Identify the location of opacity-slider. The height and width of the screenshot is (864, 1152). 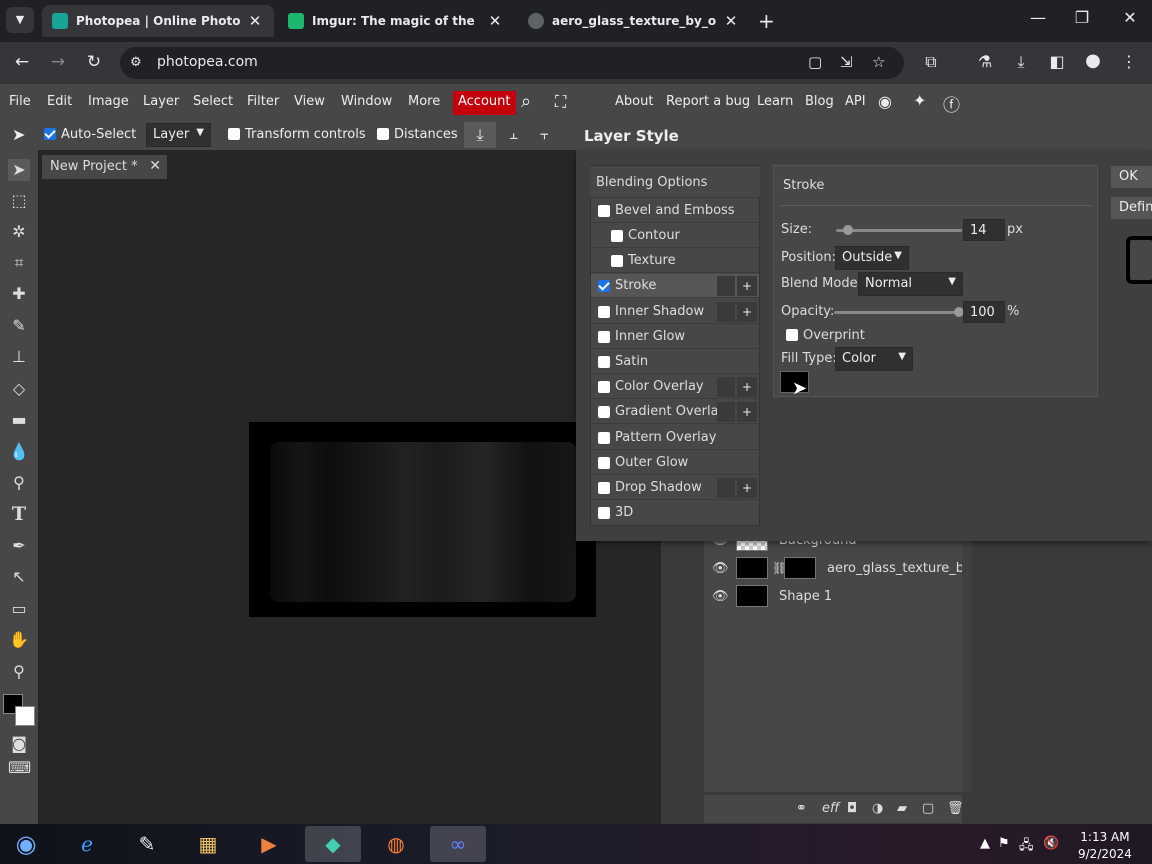
(897, 312).